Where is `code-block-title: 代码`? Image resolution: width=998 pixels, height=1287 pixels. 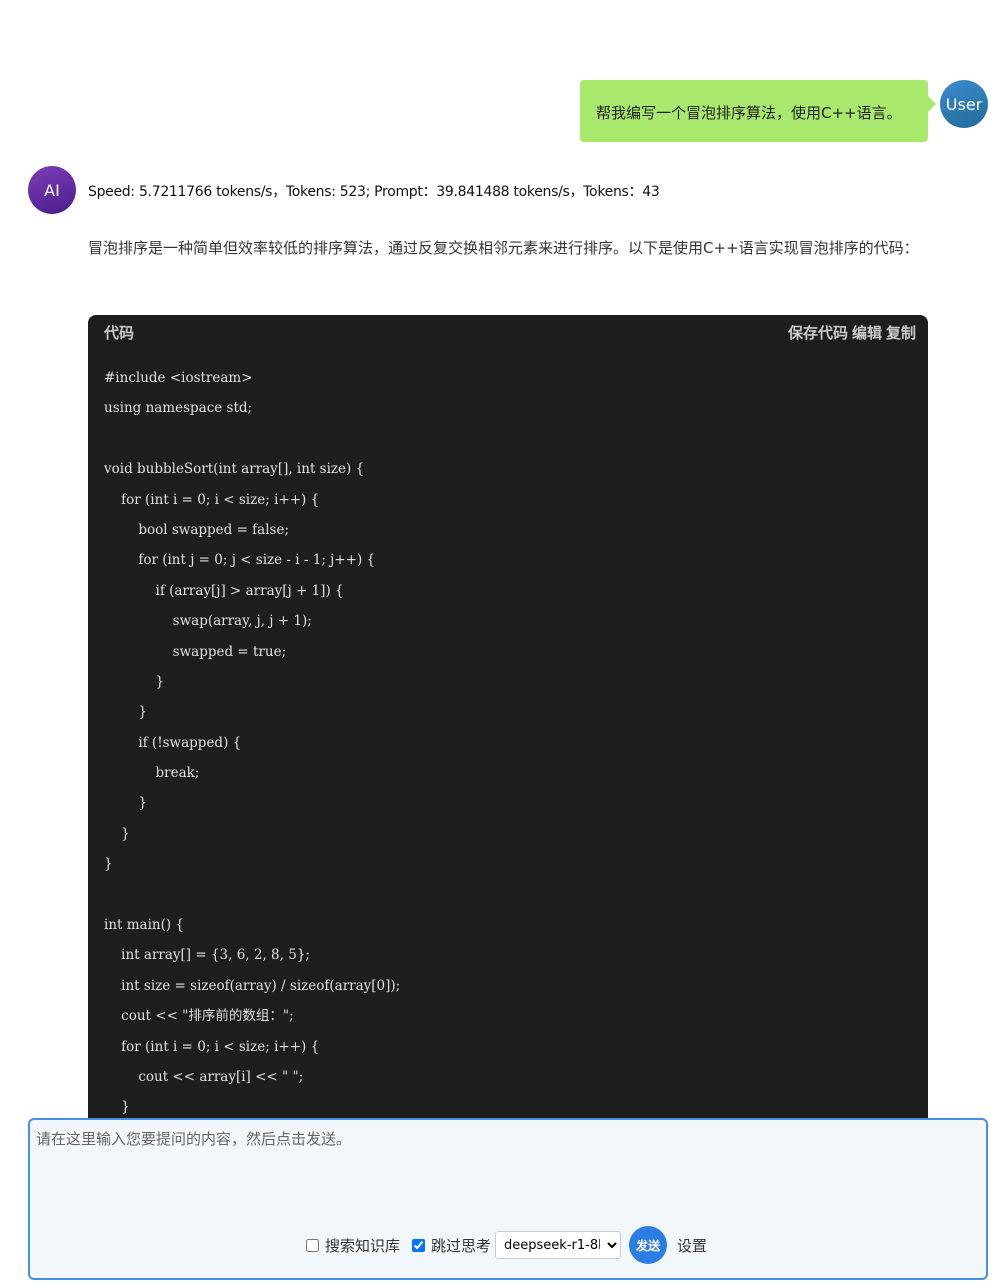
code-block-title: 代码 is located at coordinates (119, 332).